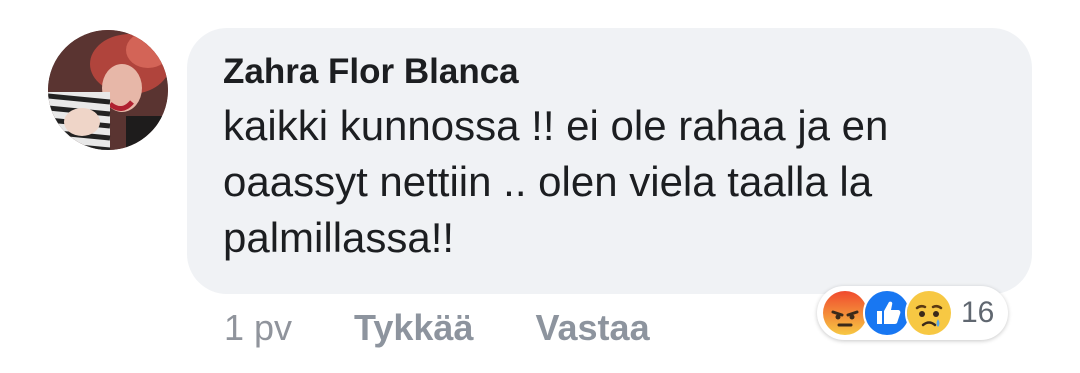 This screenshot has width=1080, height=373. I want to click on reaction-count: 16, so click(978, 312).